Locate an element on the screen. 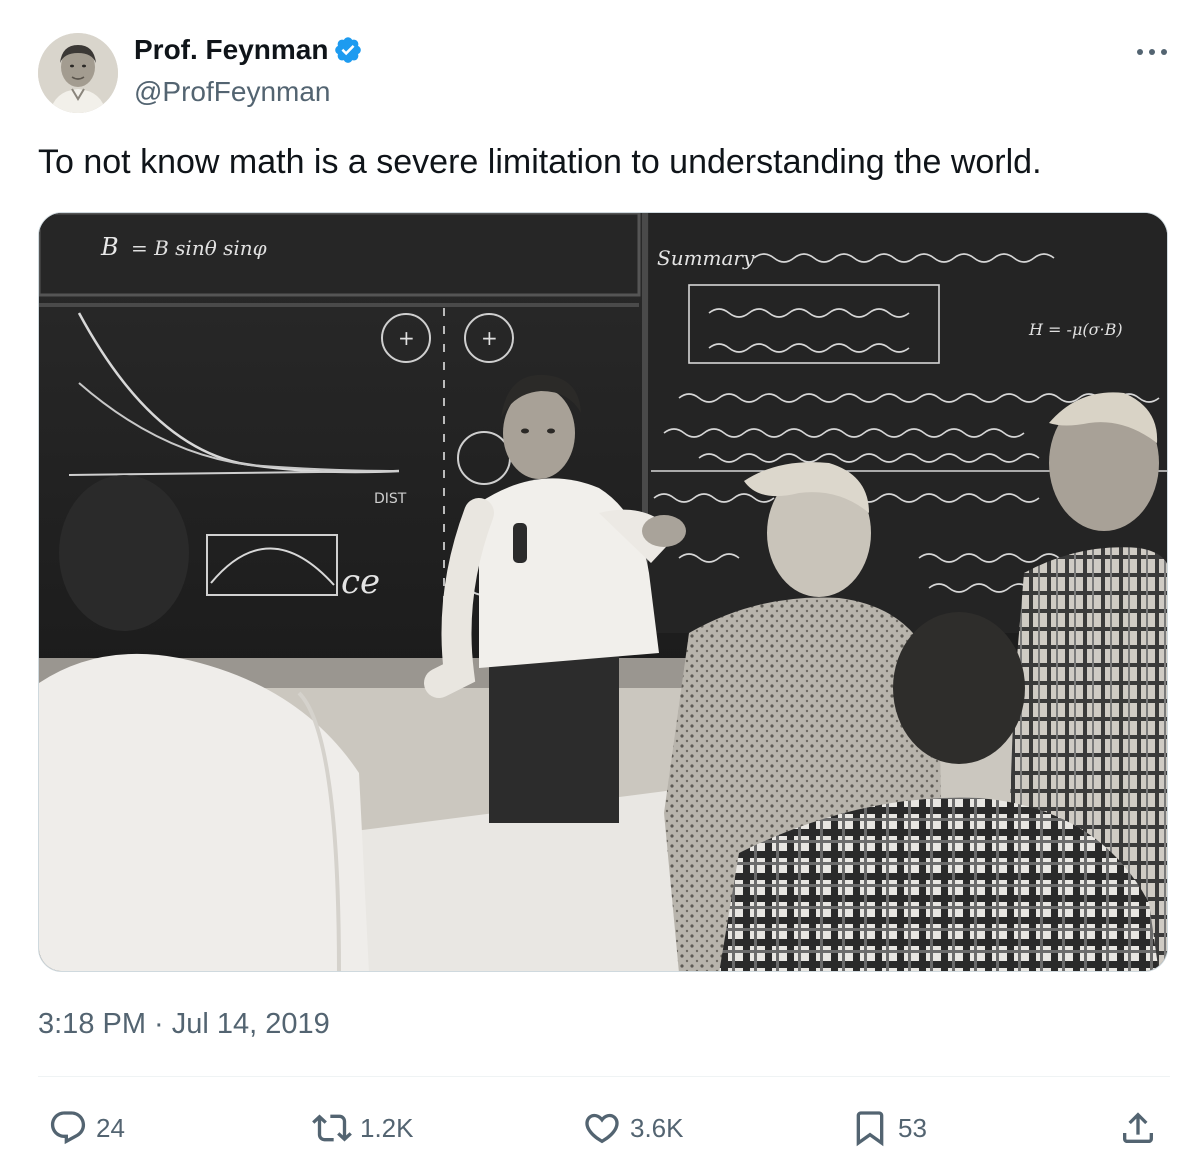 The height and width of the screenshot is (1168, 1198). author-name-row: Prof. Feynman is located at coordinates (248, 50).